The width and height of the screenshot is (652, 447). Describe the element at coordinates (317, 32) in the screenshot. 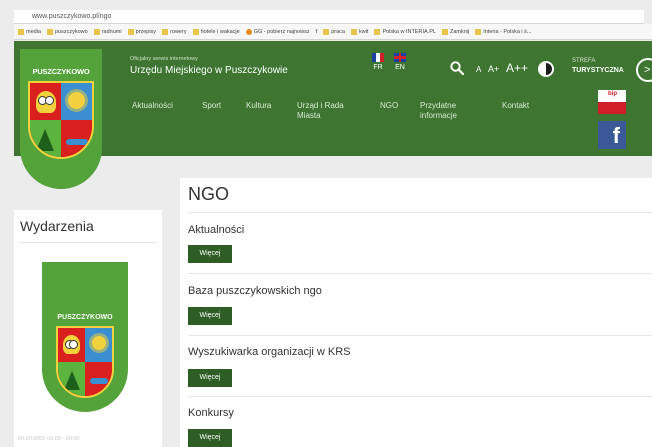

I see `bookmark-facebook: f` at that location.